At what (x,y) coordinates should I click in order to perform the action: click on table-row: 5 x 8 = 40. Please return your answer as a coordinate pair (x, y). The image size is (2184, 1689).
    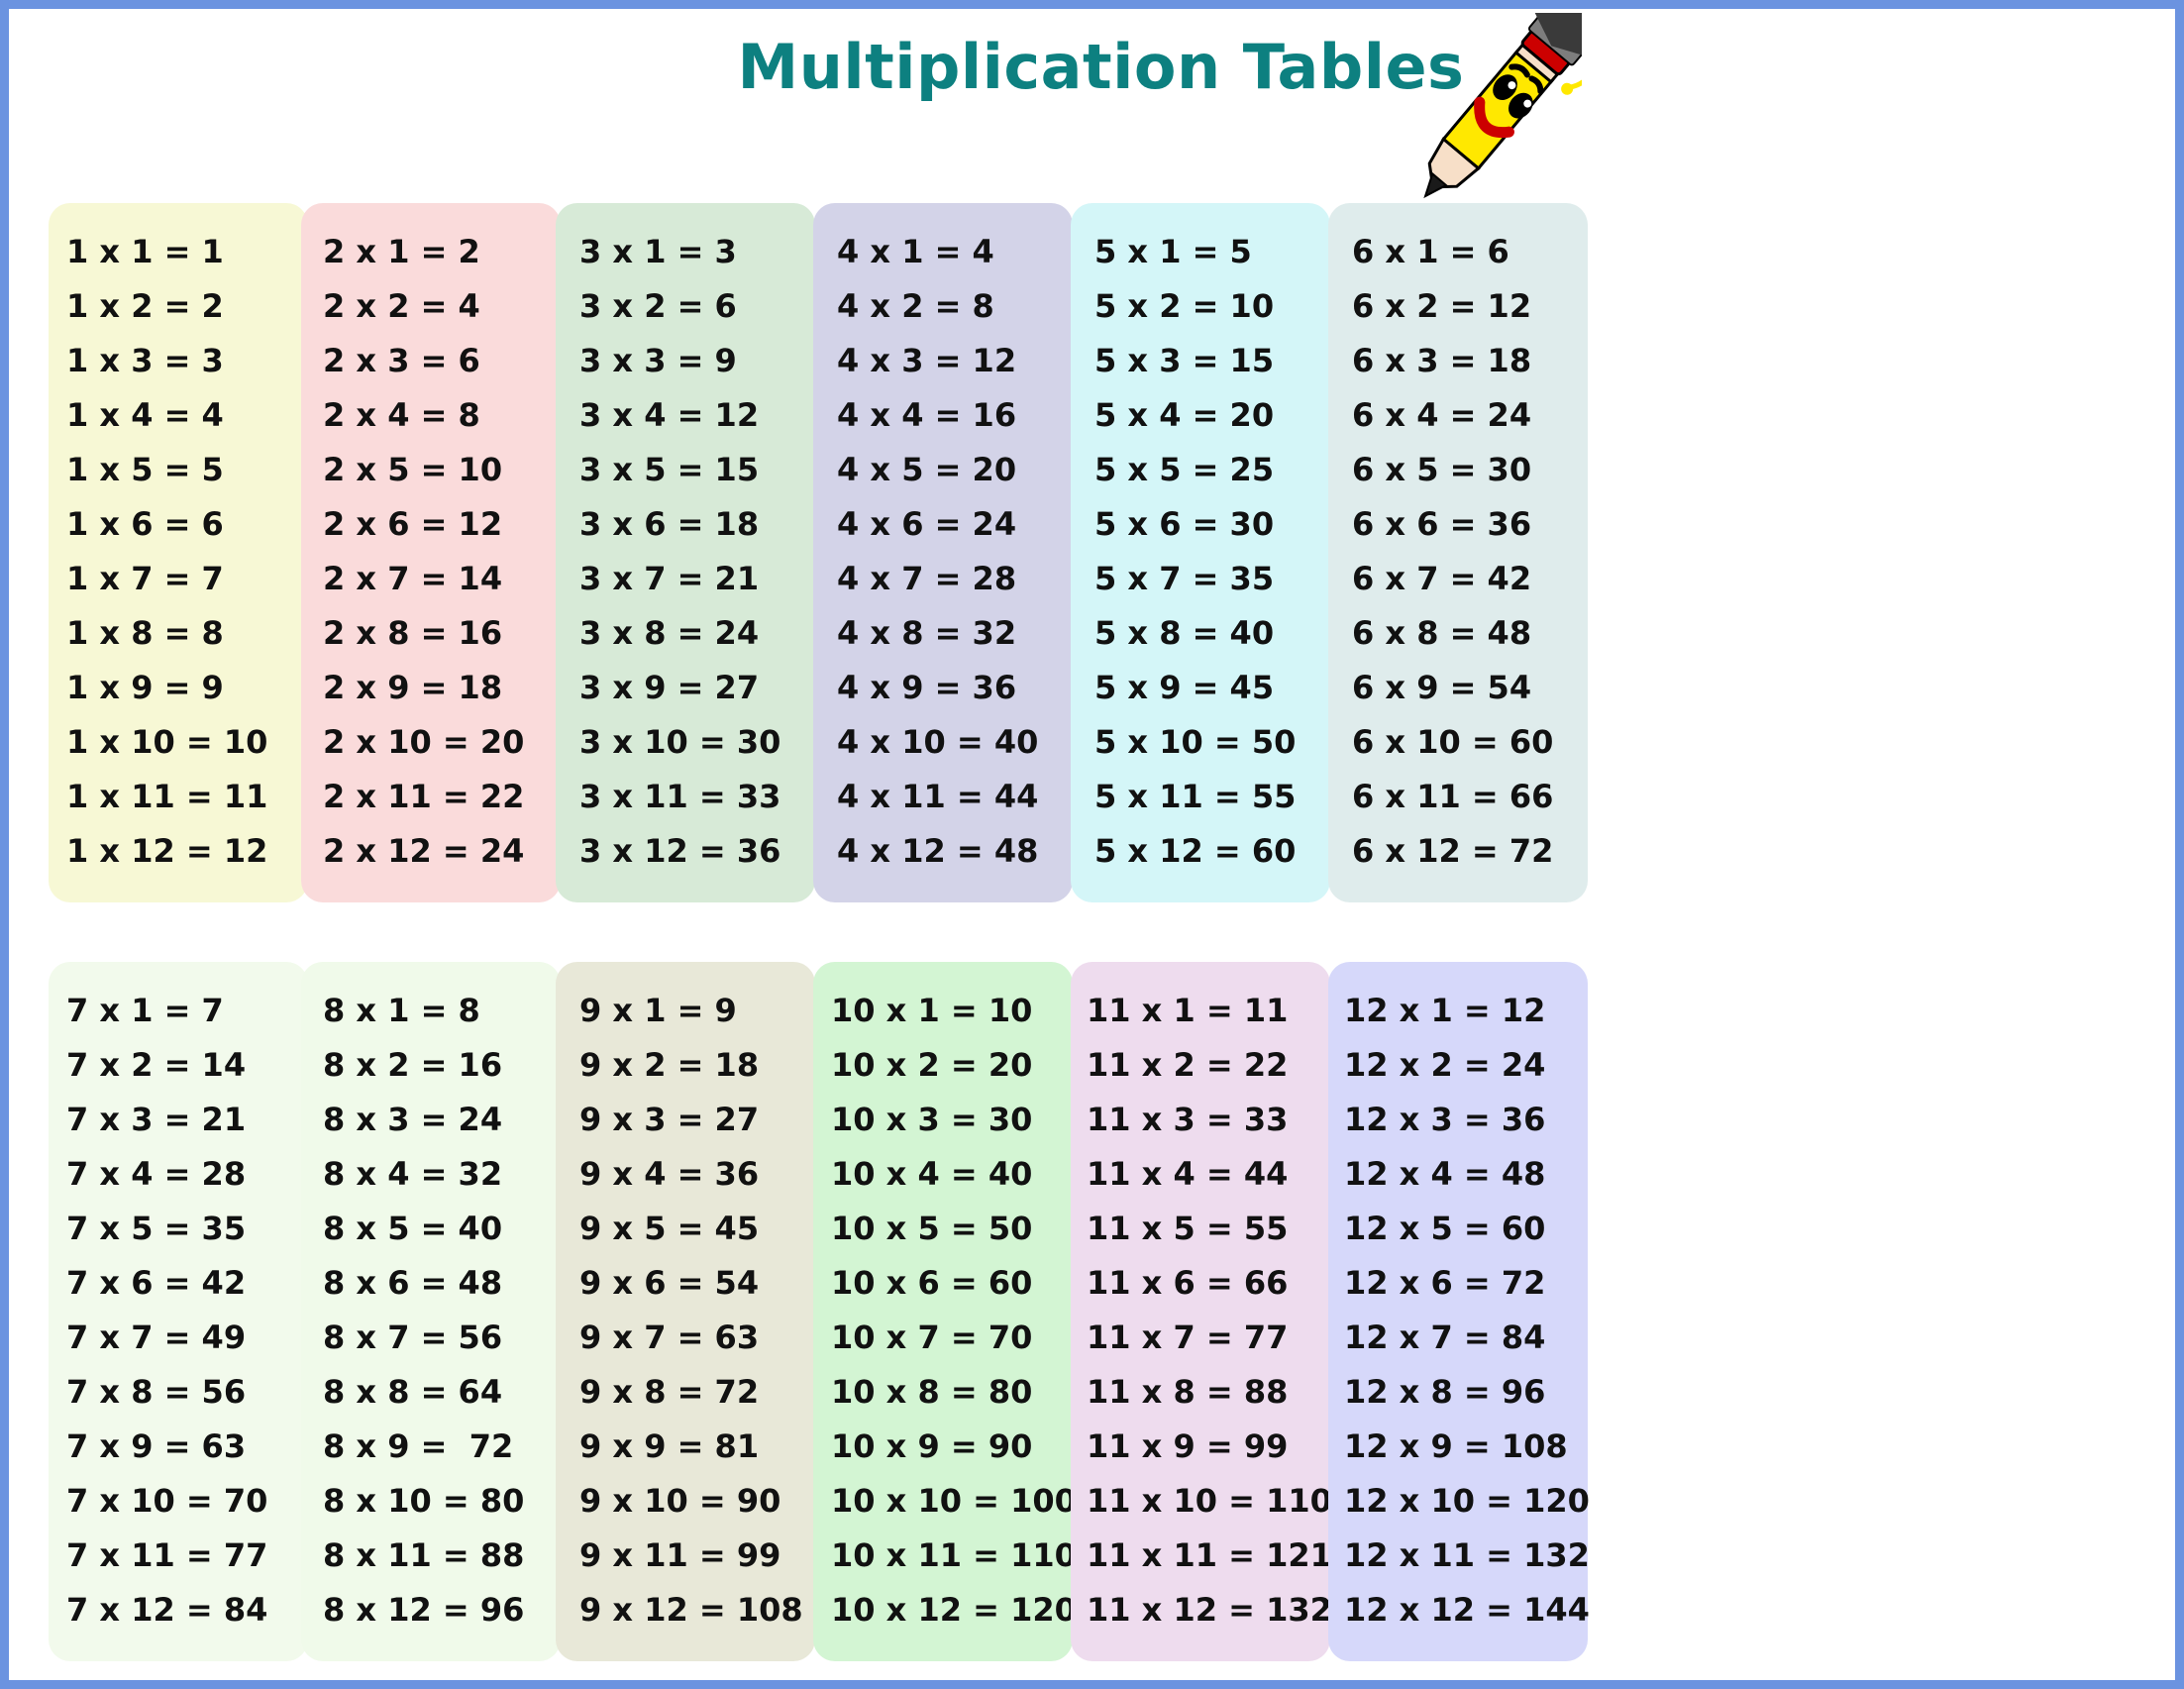
    Looking at the image, I should click on (1184, 633).